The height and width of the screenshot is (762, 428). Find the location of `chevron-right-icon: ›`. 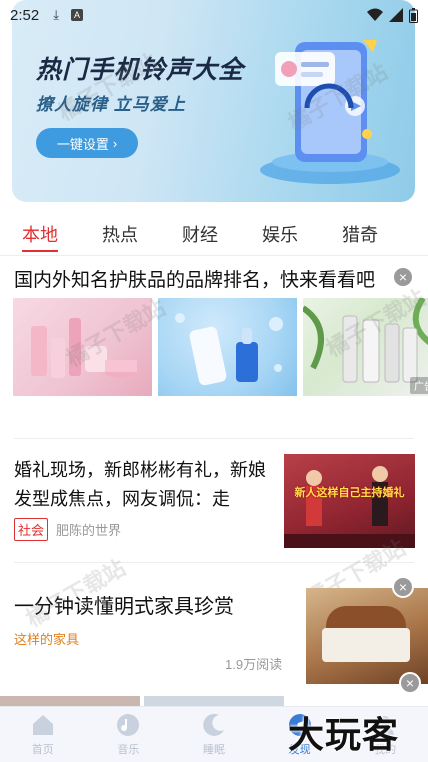

chevron-right-icon: › is located at coordinates (115, 143).